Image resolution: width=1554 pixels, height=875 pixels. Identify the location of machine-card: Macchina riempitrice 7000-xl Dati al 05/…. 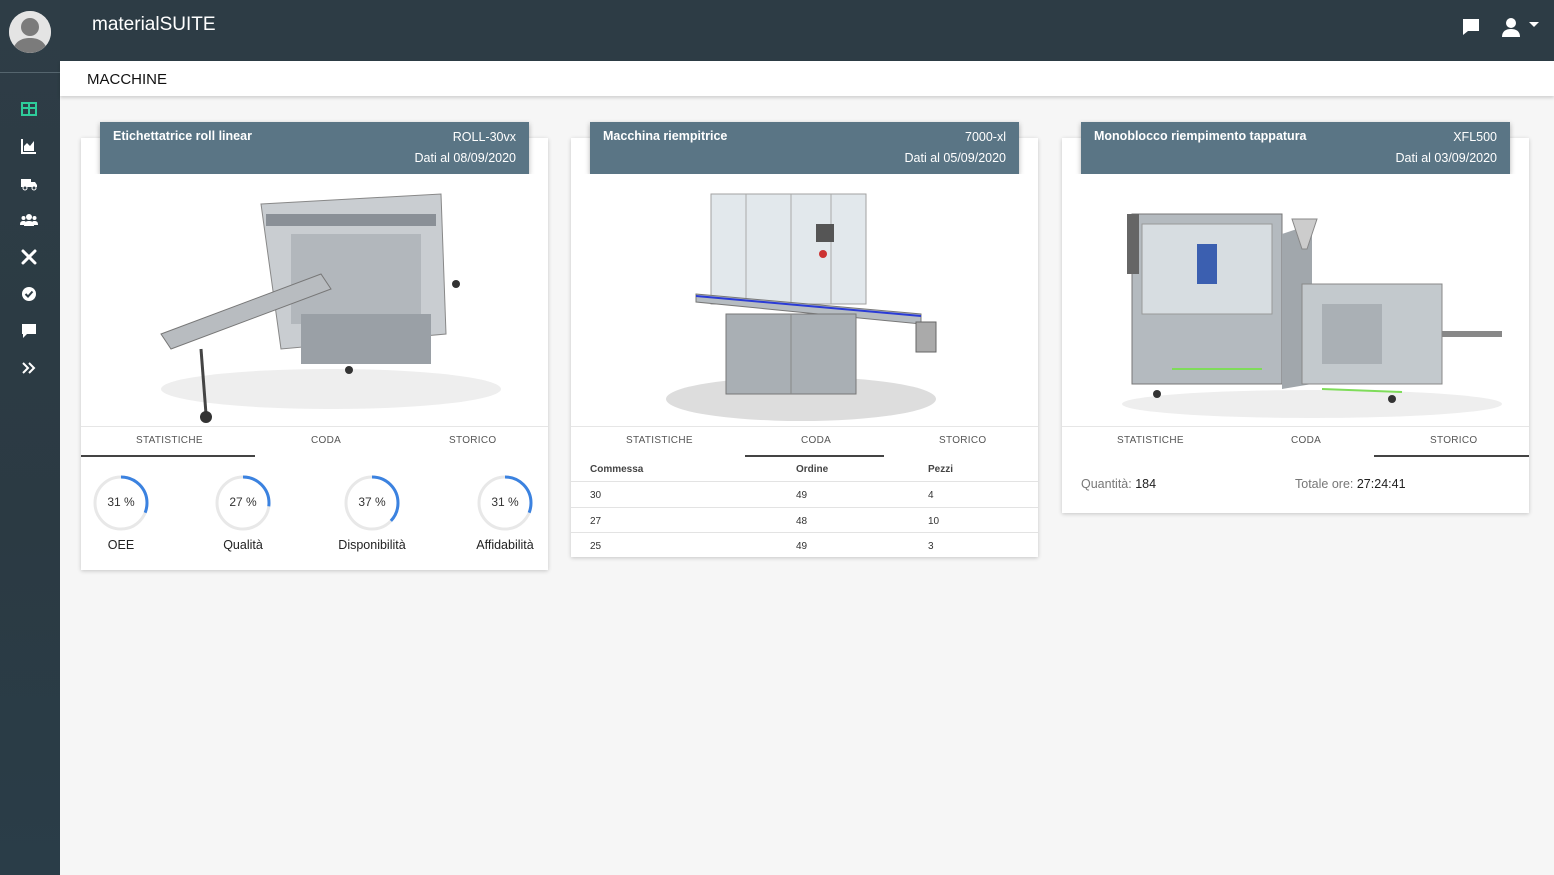
(804, 340).